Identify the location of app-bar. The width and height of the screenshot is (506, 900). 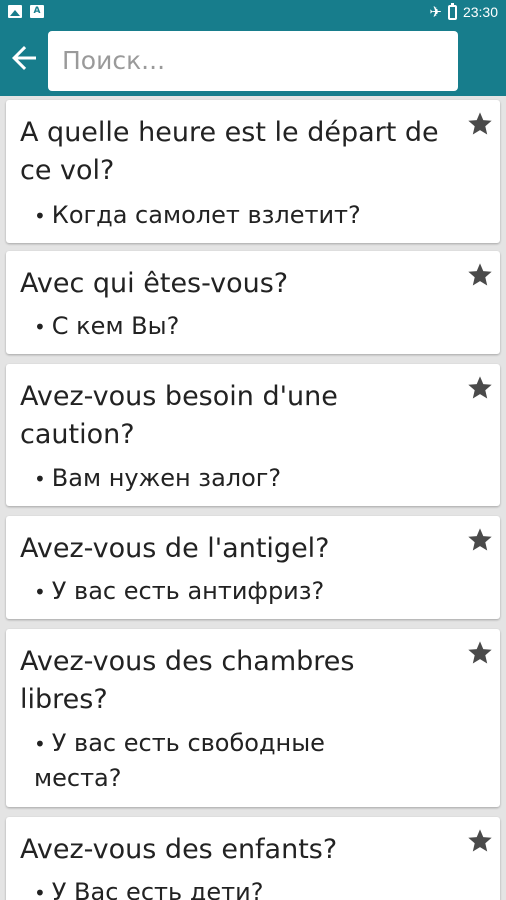
(253, 60).